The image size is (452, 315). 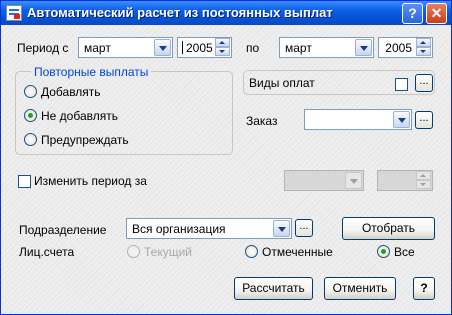 I want to click on to-year-spinner: 2005, so click(x=405, y=47).